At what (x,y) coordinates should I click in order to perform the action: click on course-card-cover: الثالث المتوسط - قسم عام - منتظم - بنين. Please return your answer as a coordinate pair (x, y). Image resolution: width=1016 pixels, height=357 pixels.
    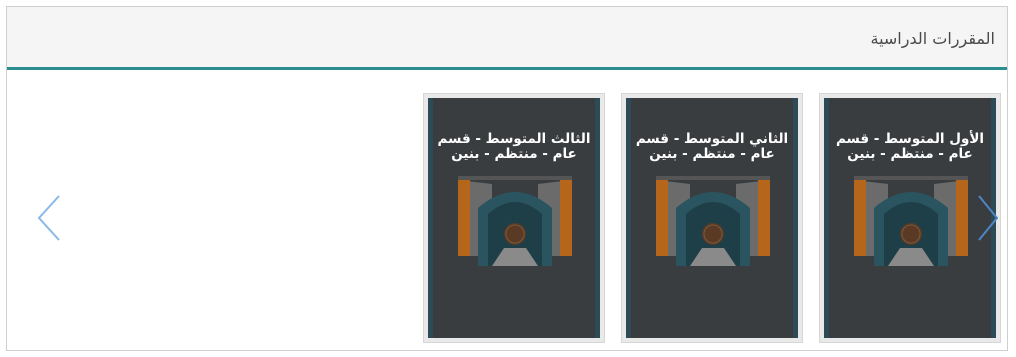
    Looking at the image, I should click on (514, 218).